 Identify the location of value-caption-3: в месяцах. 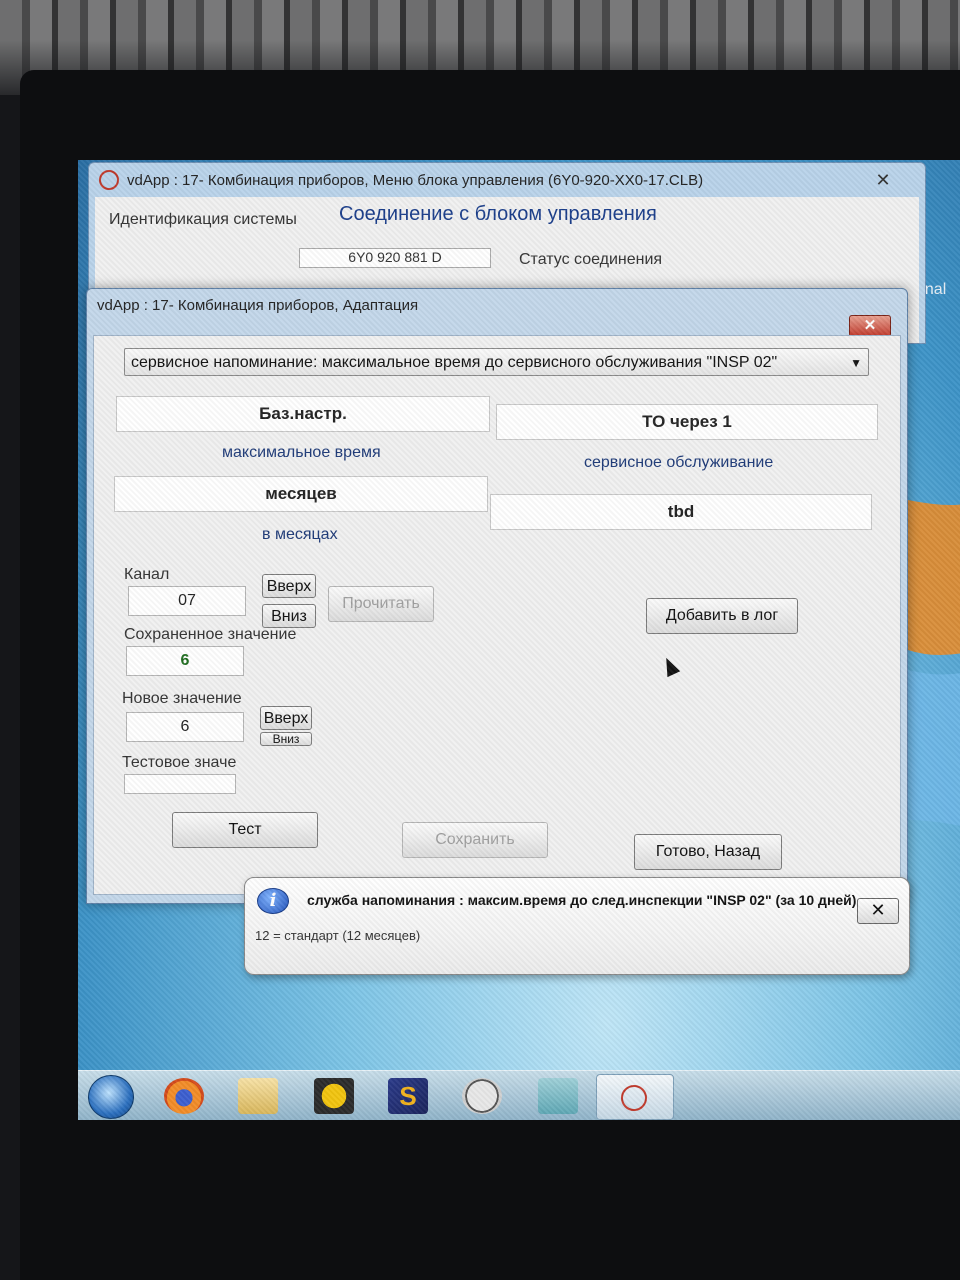
(300, 534).